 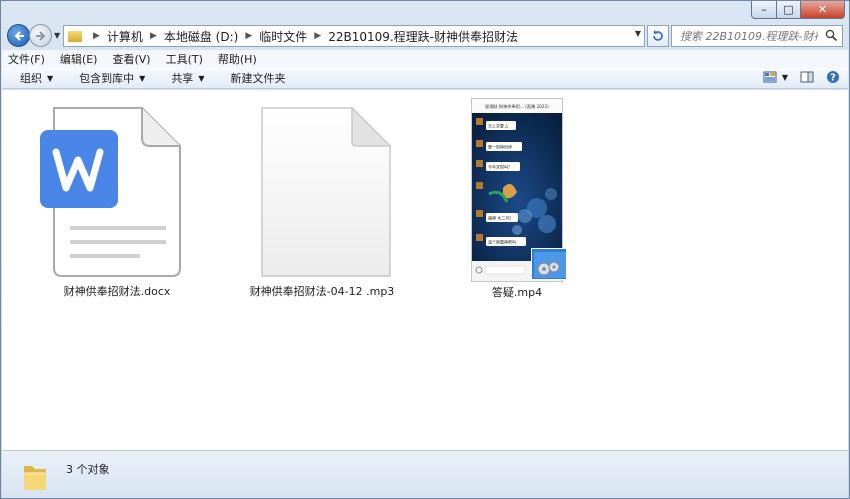 I want to click on refresh-button, so click(x=658, y=36).